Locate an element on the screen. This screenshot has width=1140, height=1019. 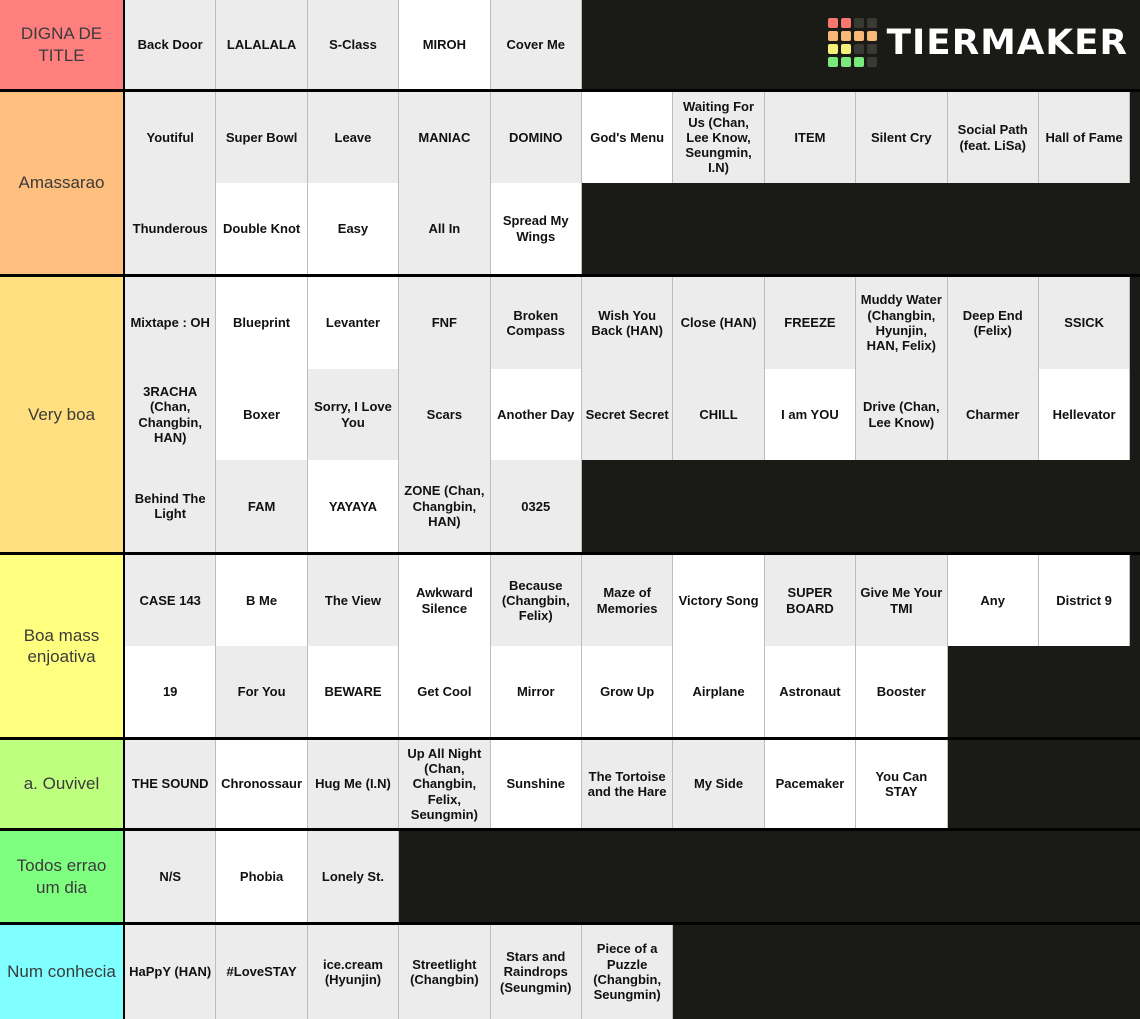
tier-item: ZONE (Chan, Changbin, HAN) is located at coordinates (445, 506).